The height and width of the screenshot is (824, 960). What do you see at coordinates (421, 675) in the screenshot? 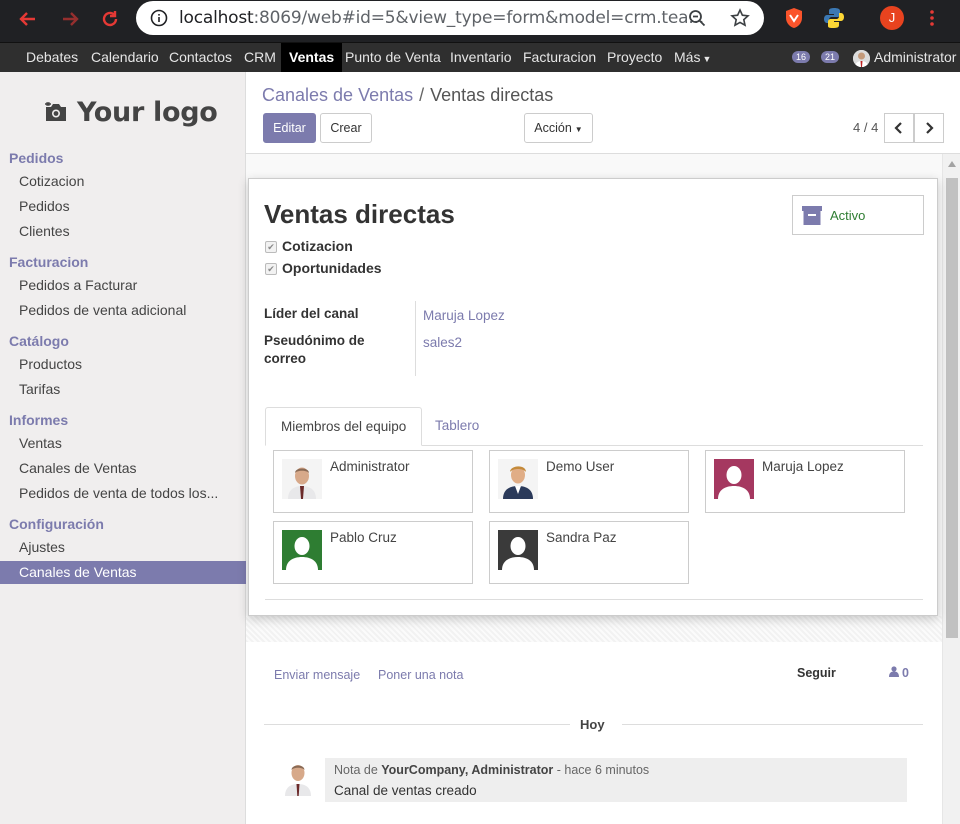
I see `log-note-button: Poner una nota` at bounding box center [421, 675].